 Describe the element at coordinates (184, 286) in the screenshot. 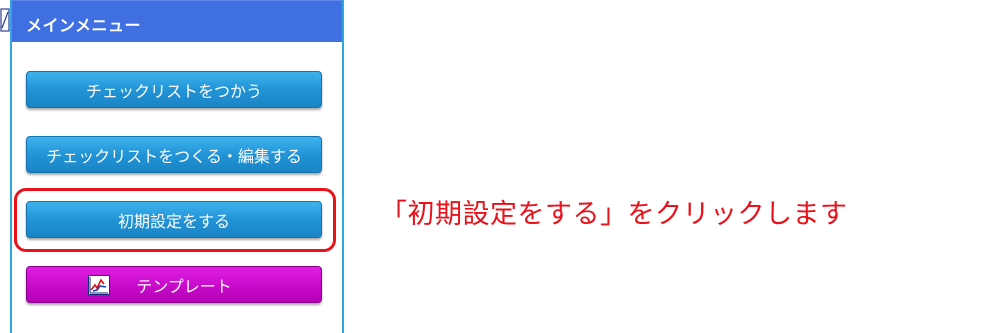

I see `template-label: テンプレート` at that location.